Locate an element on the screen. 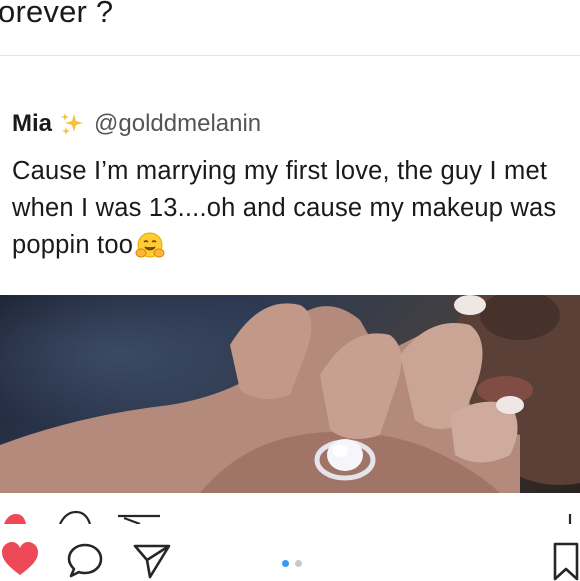 The image size is (580, 581). divider is located at coordinates (290, 55).